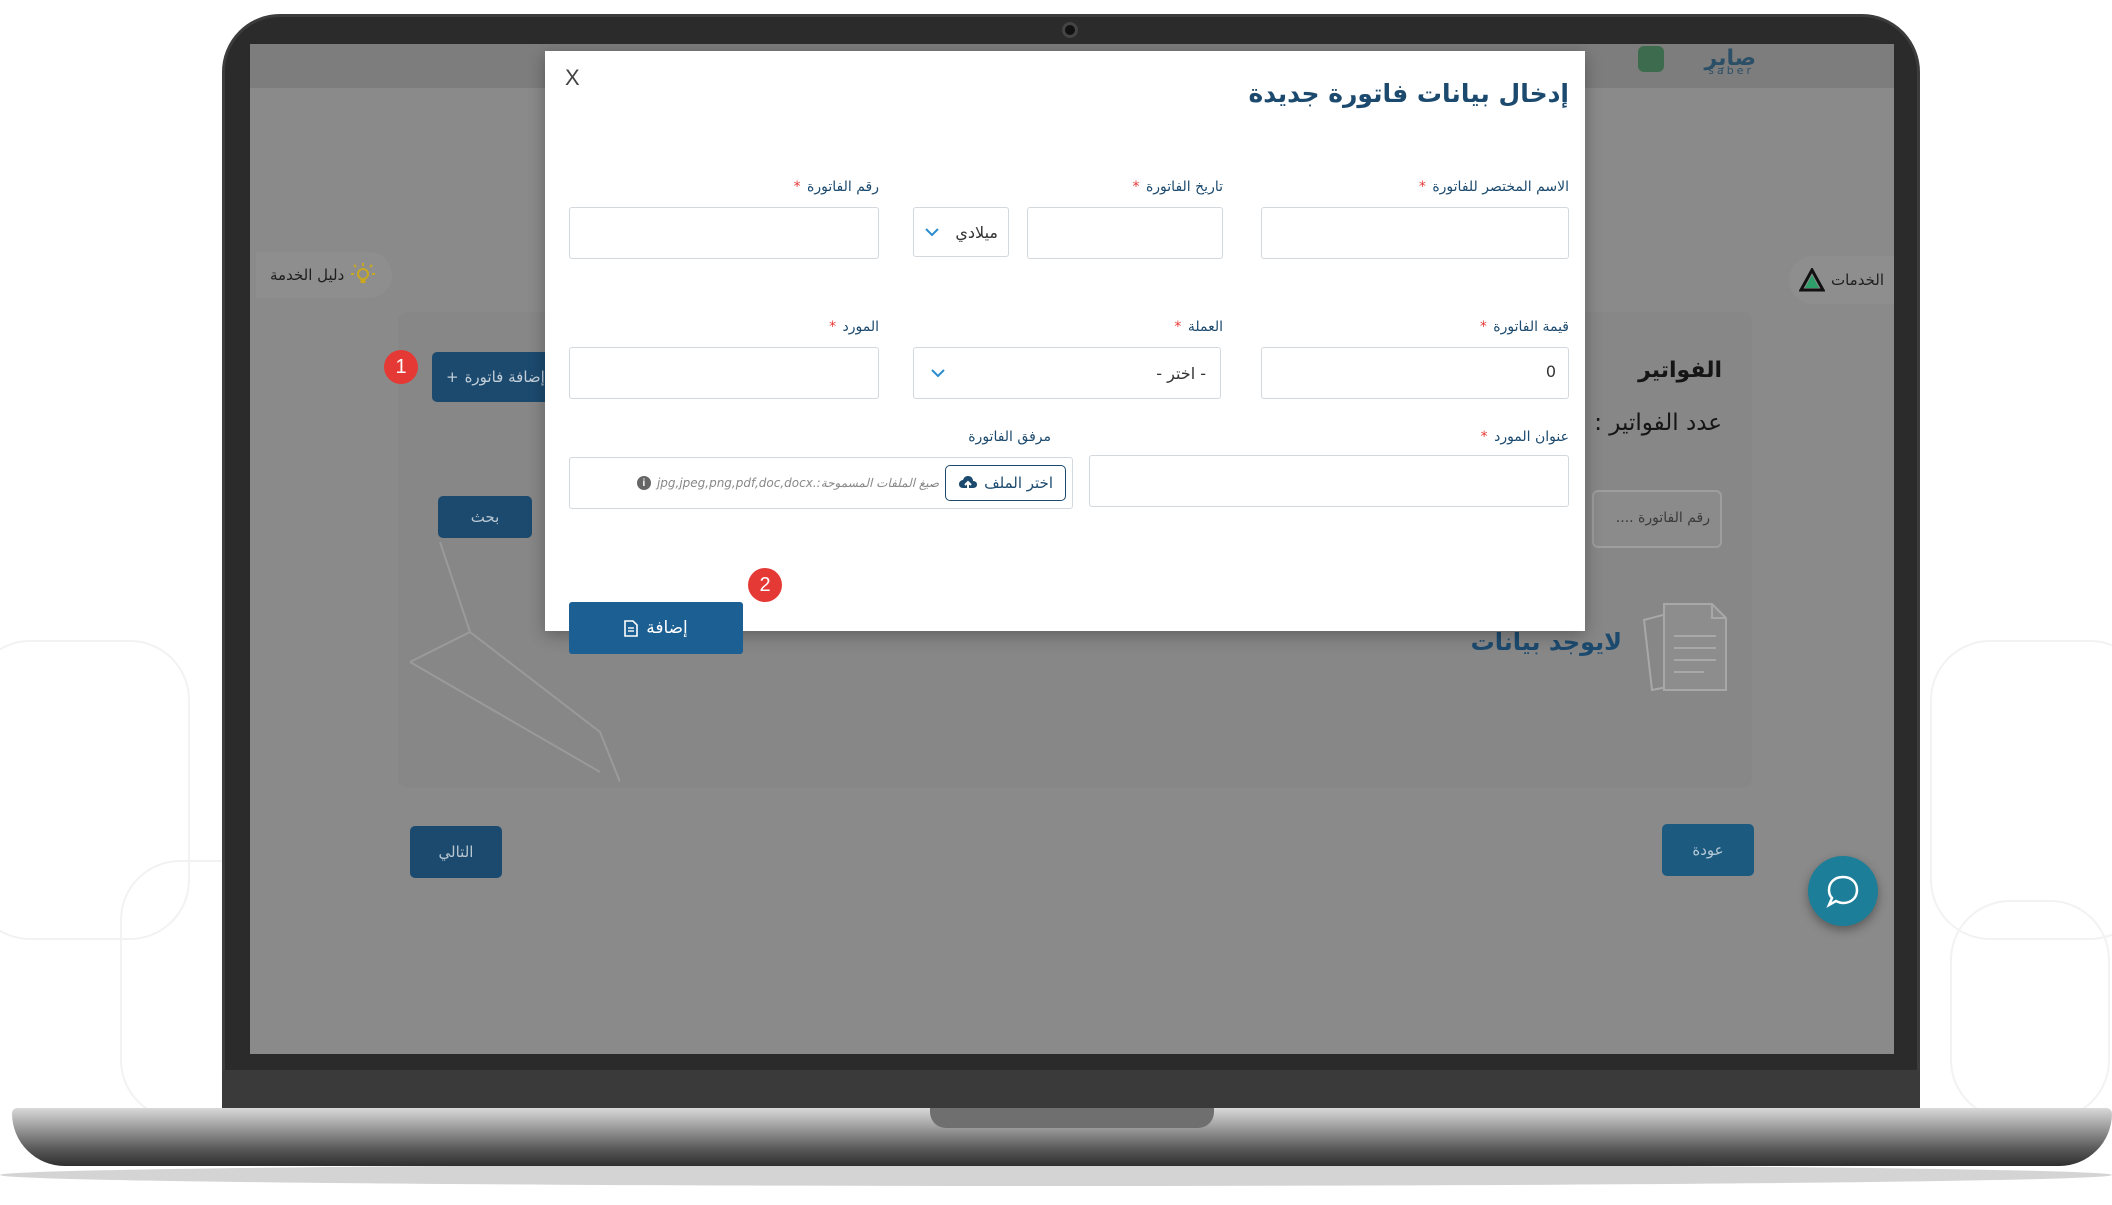  Describe the element at coordinates (1009, 437) in the screenshot. I see `attachment-label: مرفق الفاتورة` at that location.